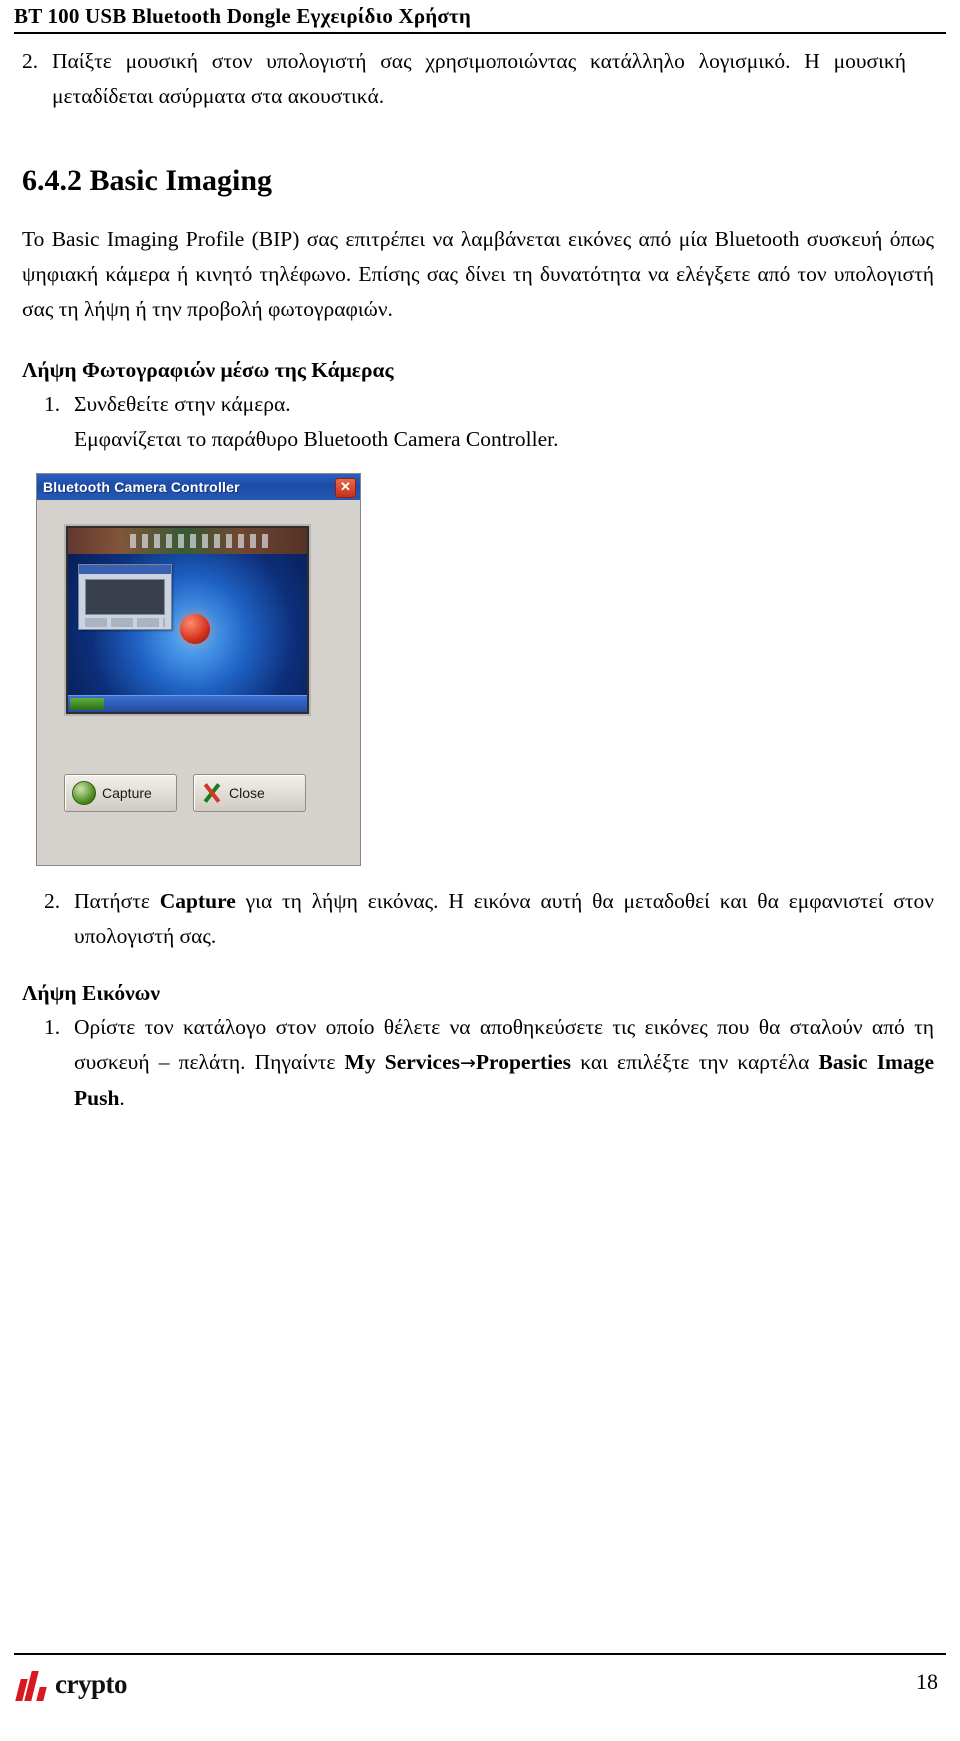 This screenshot has width=960, height=1741. I want to click on footer-divider, so click(480, 1654).